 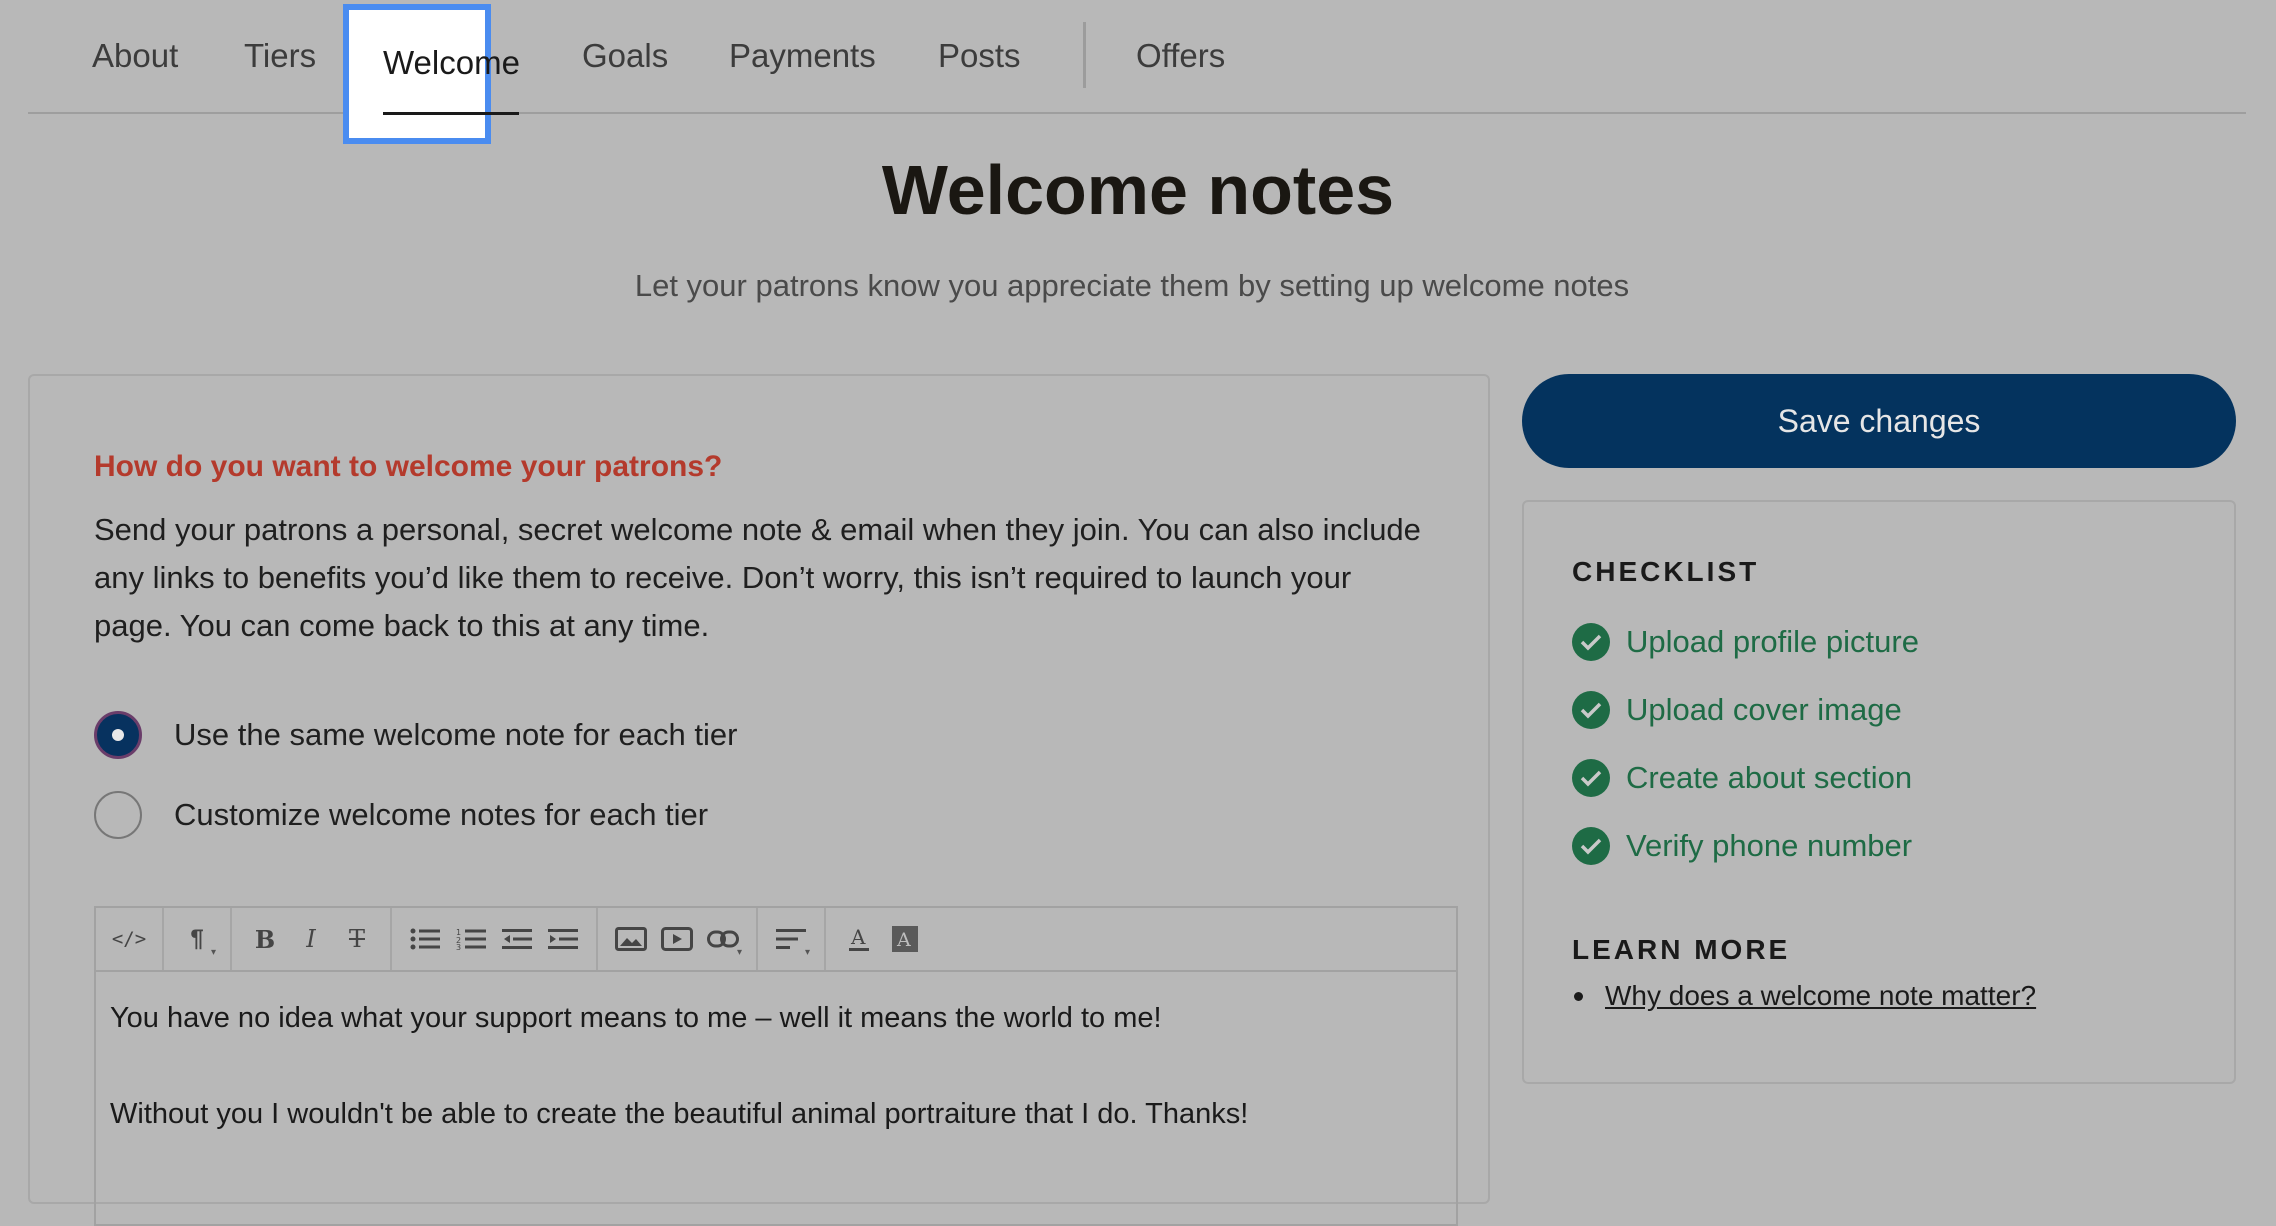 I want to click on option-custom-notes: Customize welcome notes for each tier, so click(x=401, y=815).